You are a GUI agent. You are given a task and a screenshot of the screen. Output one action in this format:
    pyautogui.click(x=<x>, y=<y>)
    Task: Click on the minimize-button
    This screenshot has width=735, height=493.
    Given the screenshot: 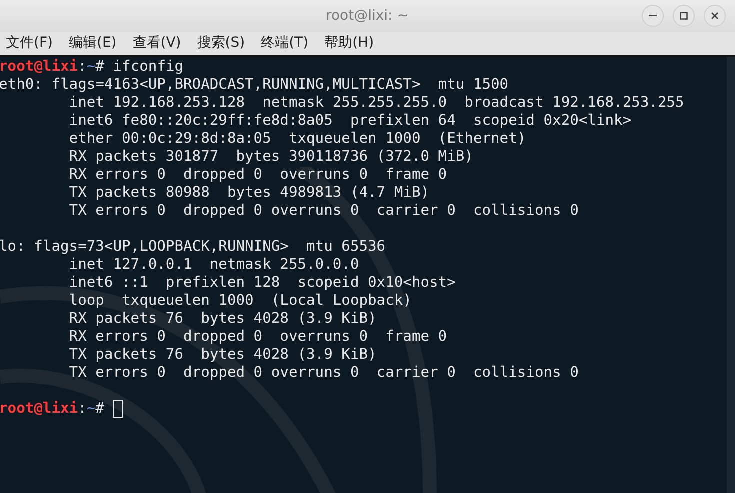 What is the action you would take?
    pyautogui.click(x=653, y=16)
    